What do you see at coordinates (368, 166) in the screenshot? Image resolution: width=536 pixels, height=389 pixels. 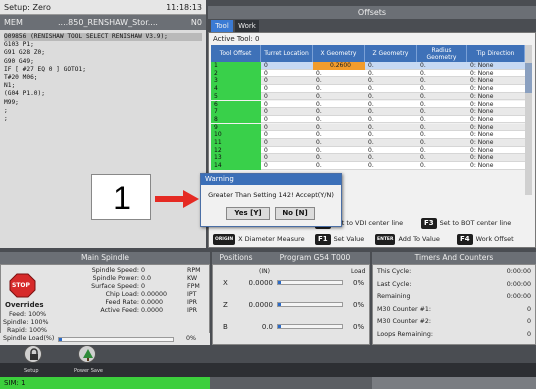 I see `table-row: 14 0 0. 0. 0. 0: None` at bounding box center [368, 166].